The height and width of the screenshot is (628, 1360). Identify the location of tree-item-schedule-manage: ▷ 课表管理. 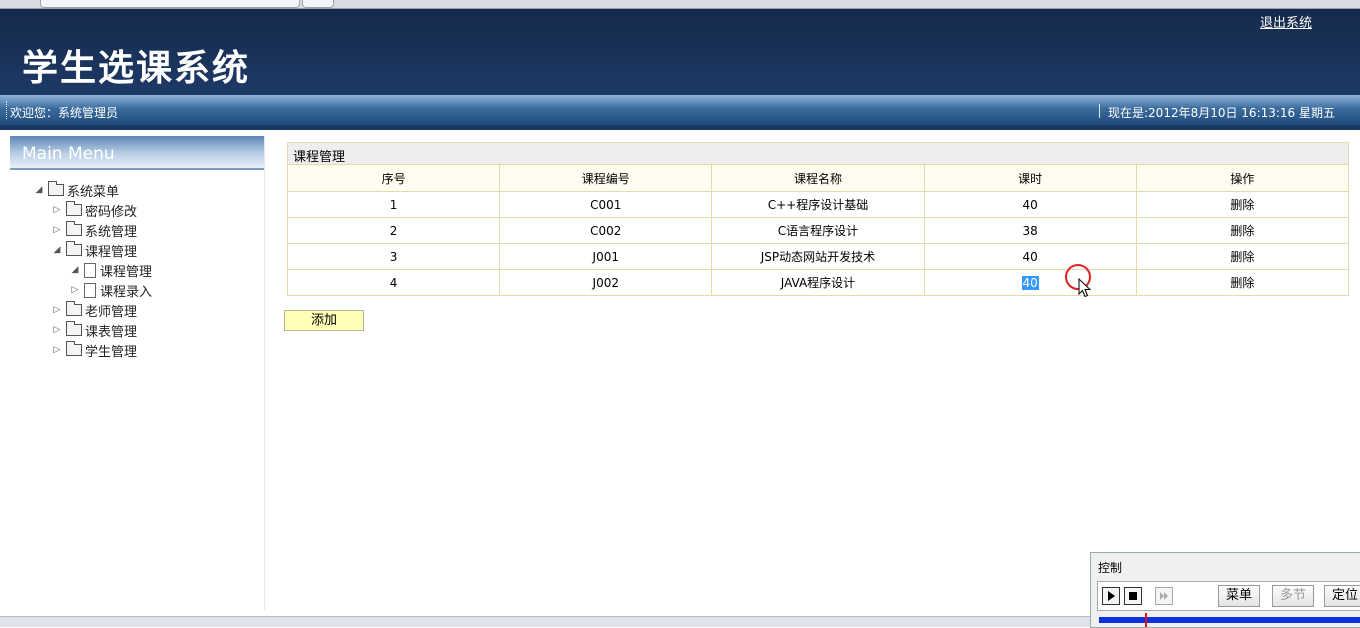
(94, 330).